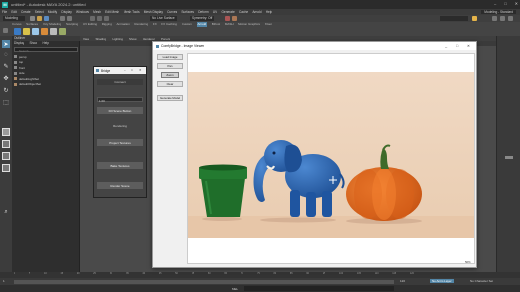  I want to click on viewport-menu-renderer: Renderer, so click(149, 39).